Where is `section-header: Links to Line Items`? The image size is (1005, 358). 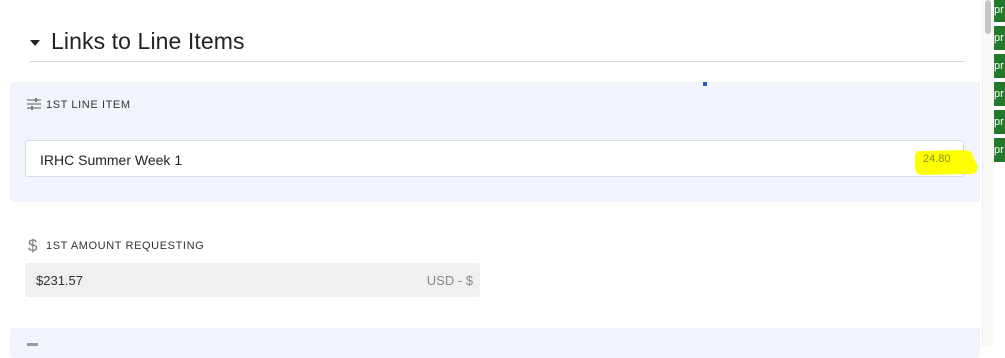 section-header: Links to Line Items is located at coordinates (497, 44).